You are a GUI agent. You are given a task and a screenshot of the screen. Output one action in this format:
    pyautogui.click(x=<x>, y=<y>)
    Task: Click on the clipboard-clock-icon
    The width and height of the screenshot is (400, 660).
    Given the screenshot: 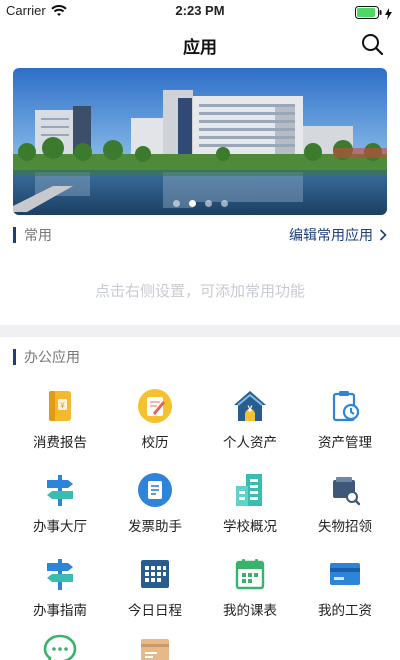 What is the action you would take?
    pyautogui.click(x=345, y=406)
    